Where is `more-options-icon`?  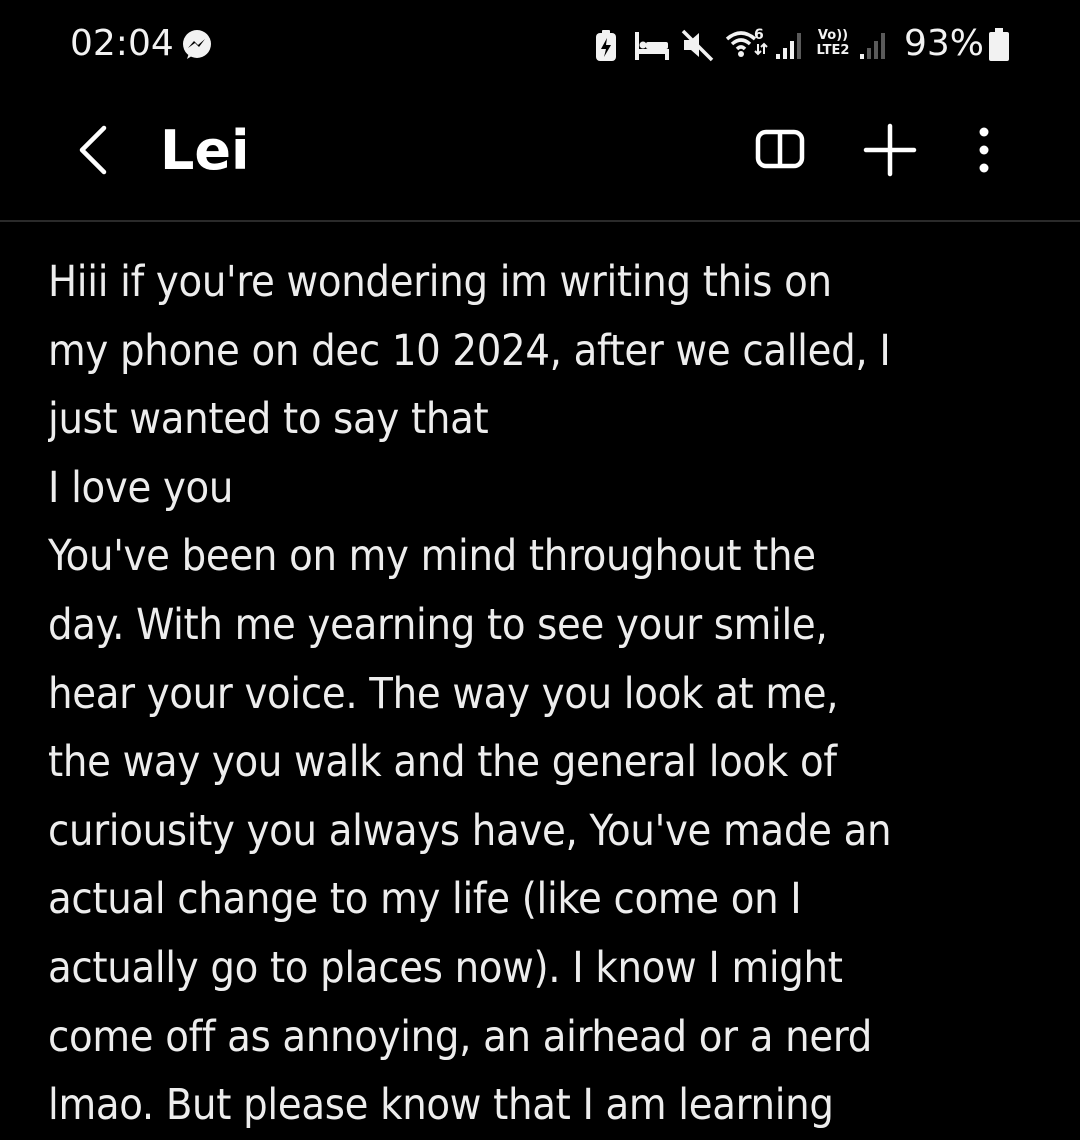 more-options-icon is located at coordinates (984, 150).